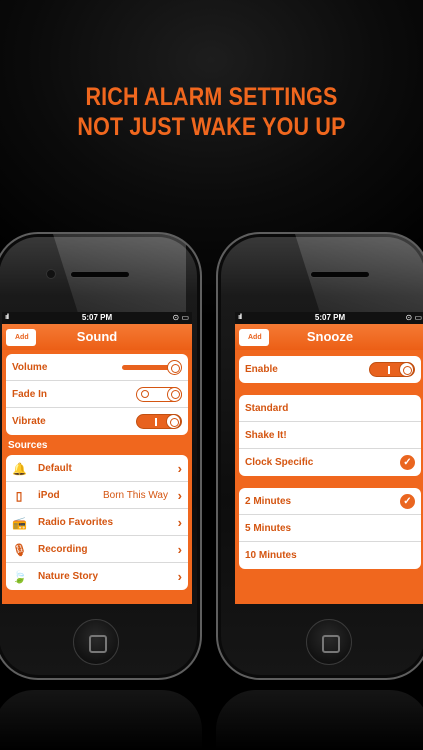 The height and width of the screenshot is (750, 423). I want to click on mode-item-shake-it: Shake It!, so click(330, 435).